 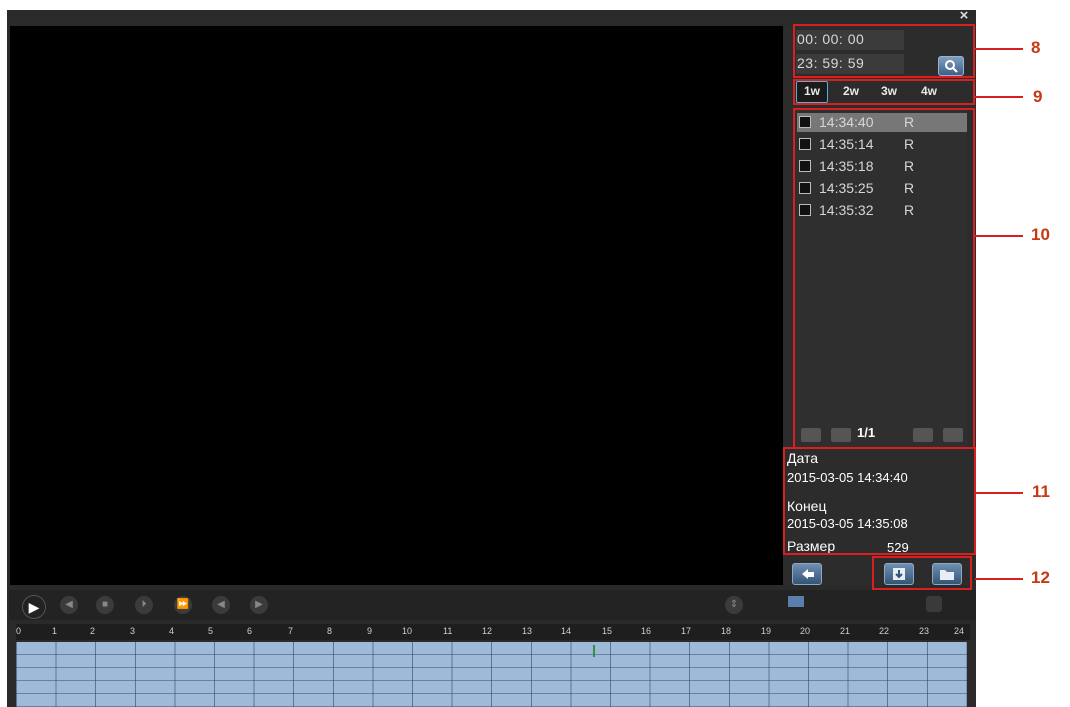 I want to click on prev-frame-icon: ◀, so click(x=221, y=604).